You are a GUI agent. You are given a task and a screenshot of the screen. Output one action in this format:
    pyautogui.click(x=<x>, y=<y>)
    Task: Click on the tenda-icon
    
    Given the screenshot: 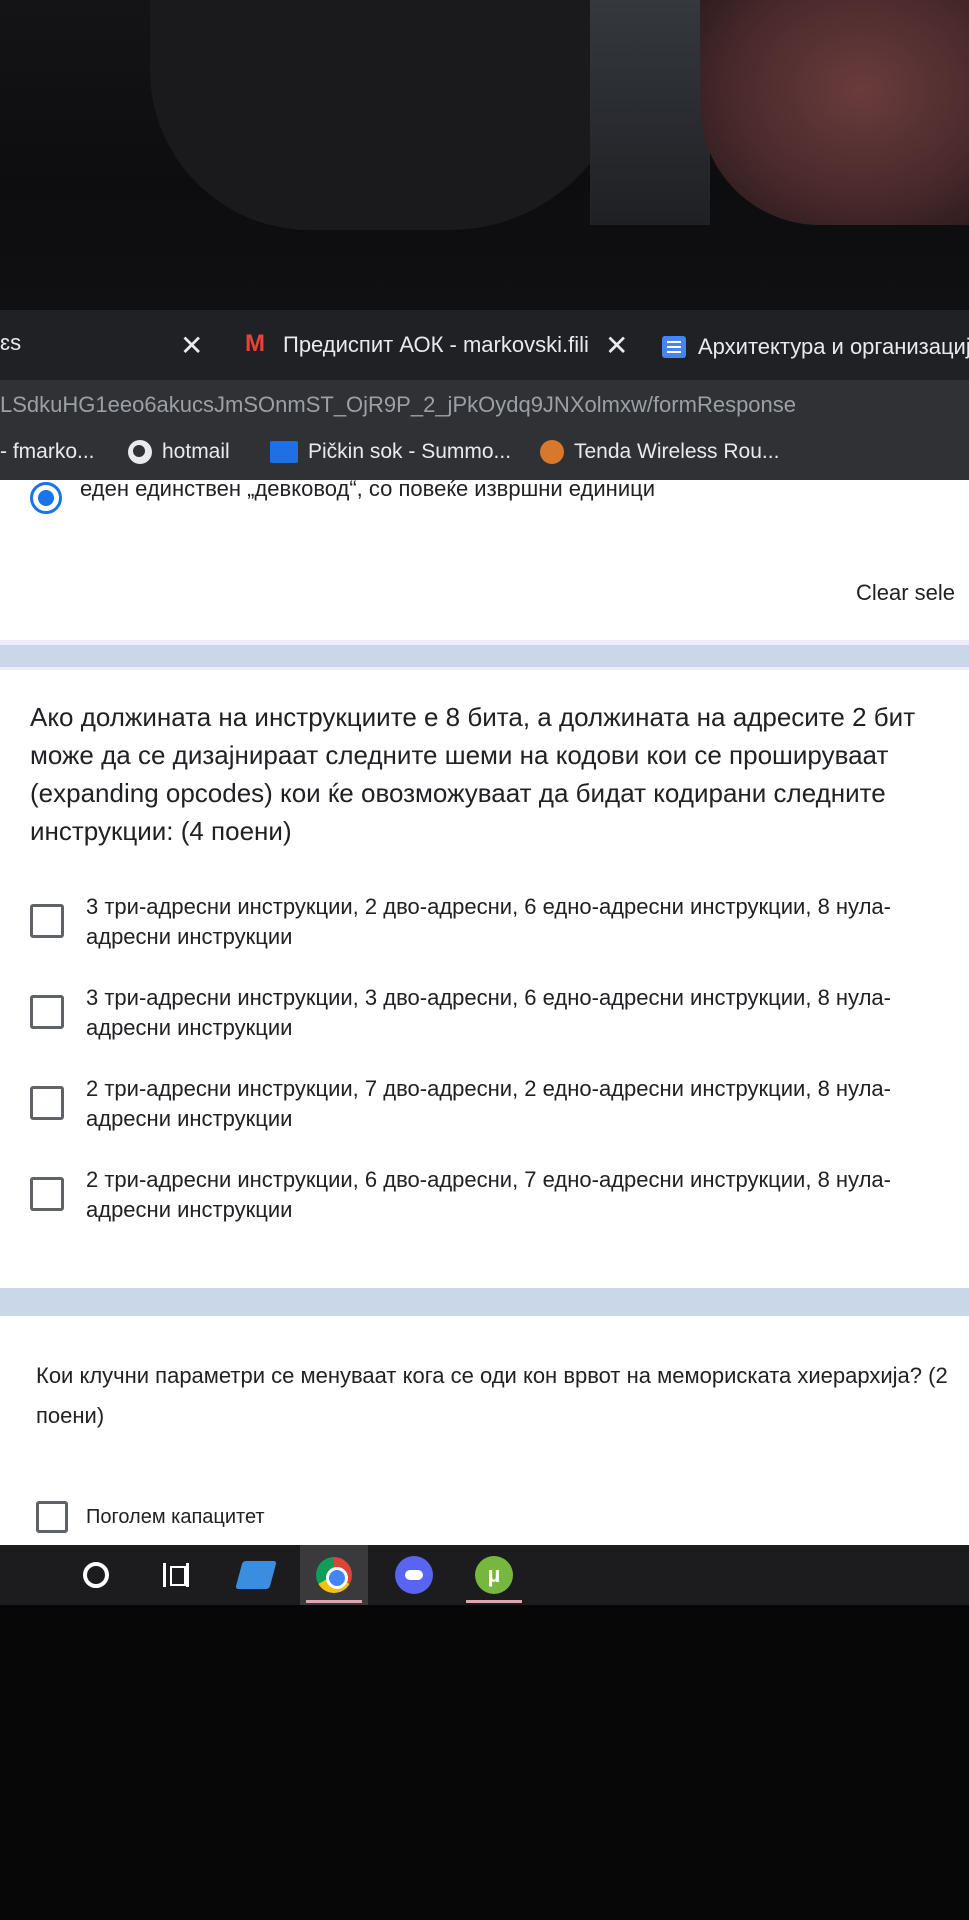 What is the action you would take?
    pyautogui.click(x=552, y=452)
    